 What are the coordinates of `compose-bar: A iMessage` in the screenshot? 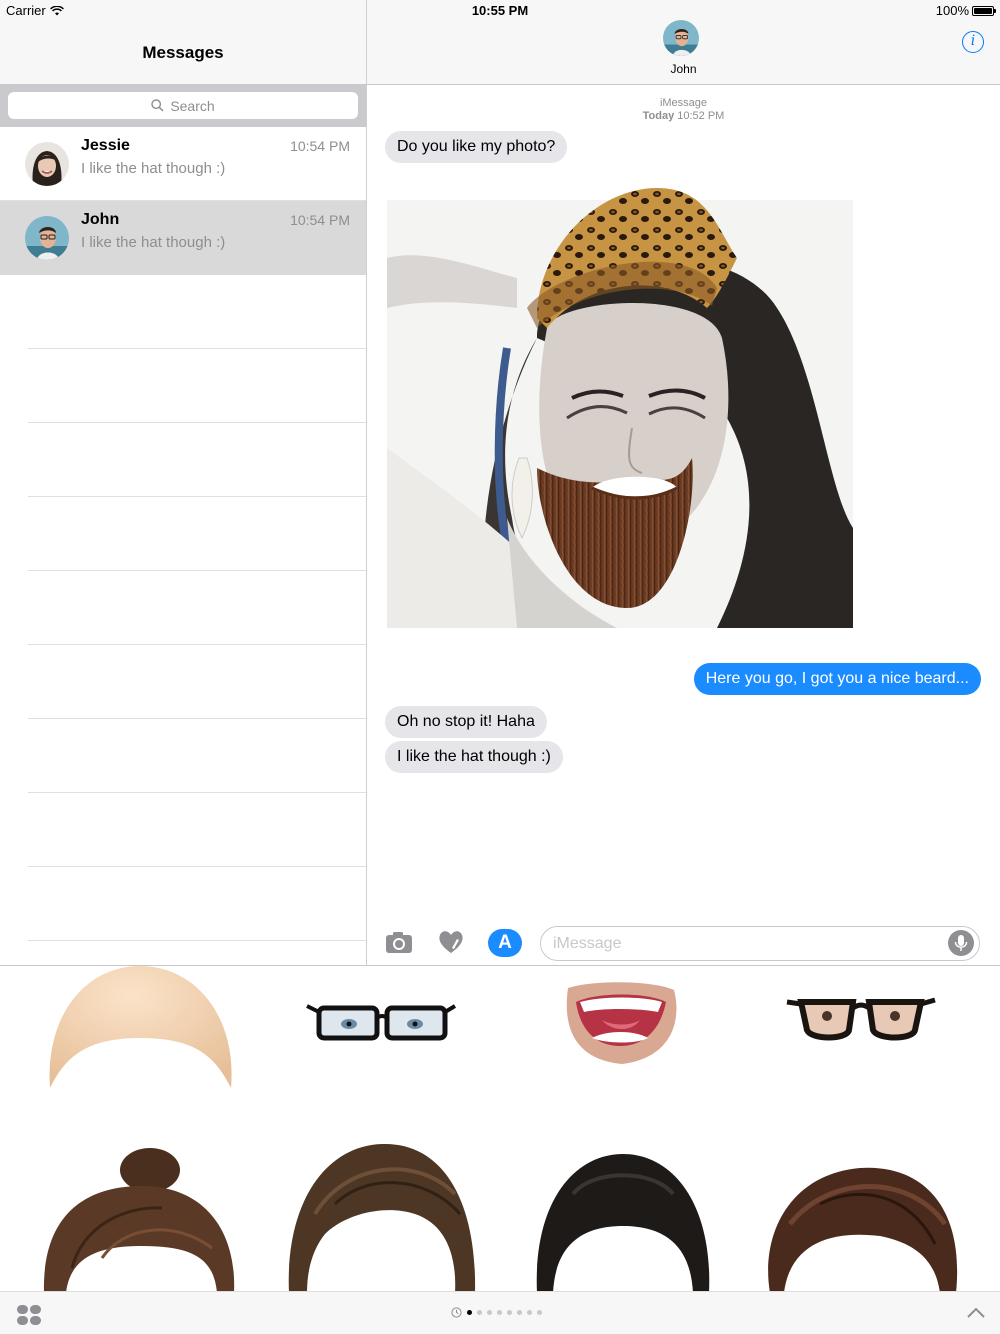 It's located at (683, 945).